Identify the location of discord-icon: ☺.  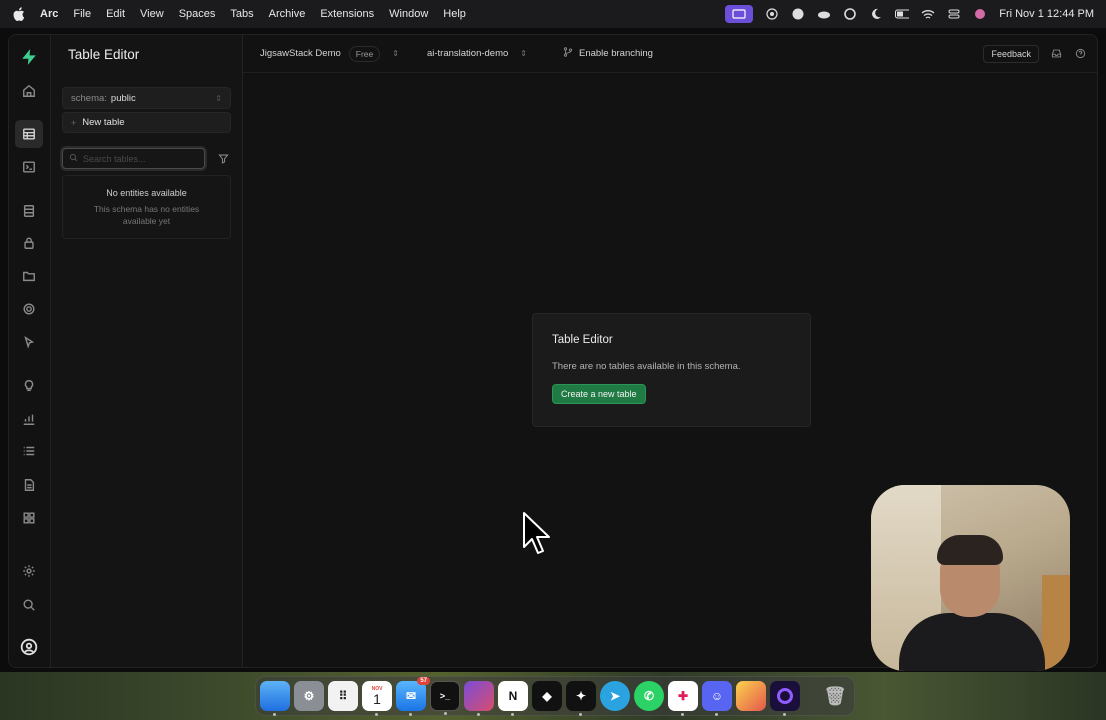
(717, 698).